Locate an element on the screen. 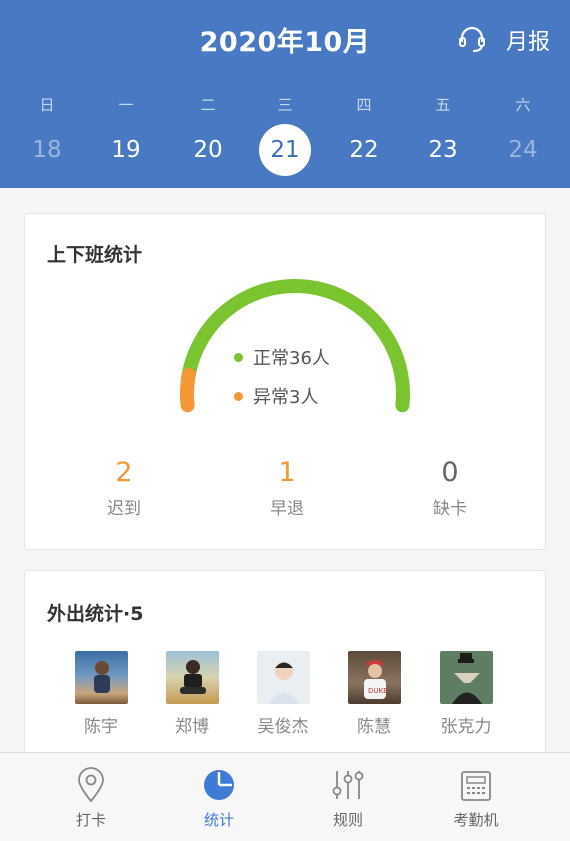  person-zhangkeli: 张克力 is located at coordinates (466, 694).